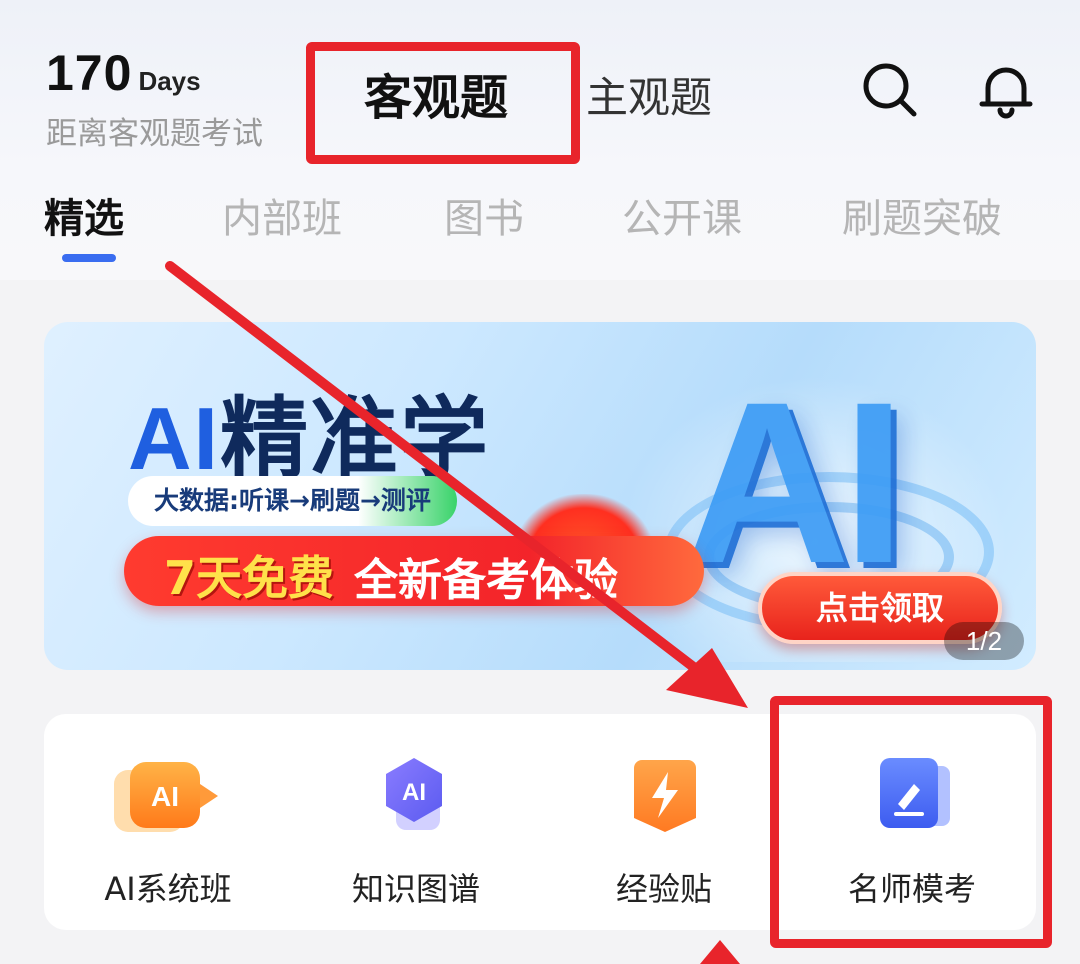 The image size is (1080, 964). I want to click on category-tabs: 精选 内部班 图书 公开课 刷题突破, so click(540, 221).